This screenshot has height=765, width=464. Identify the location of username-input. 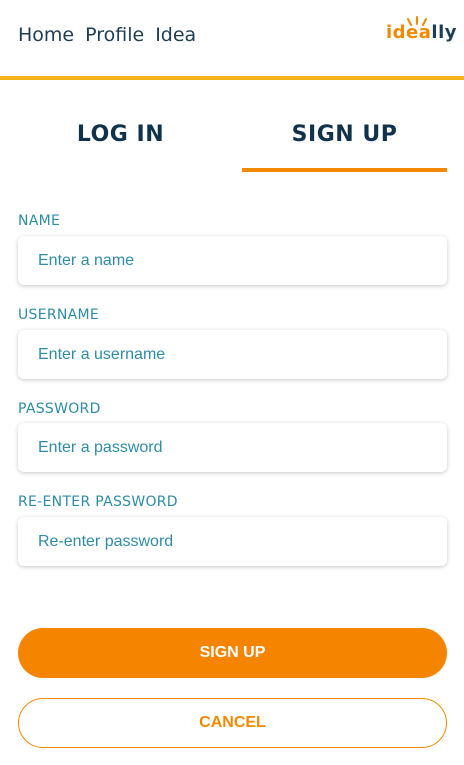
(233, 354).